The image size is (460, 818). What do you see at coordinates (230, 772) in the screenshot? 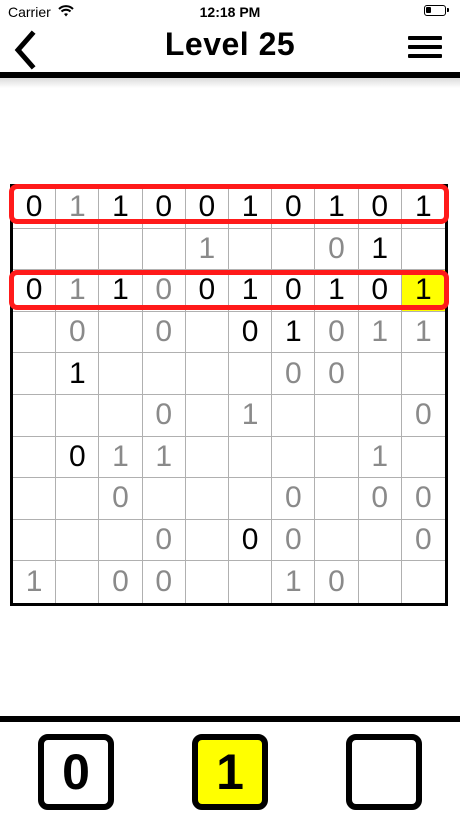
I see `palette-one-button: 1` at bounding box center [230, 772].